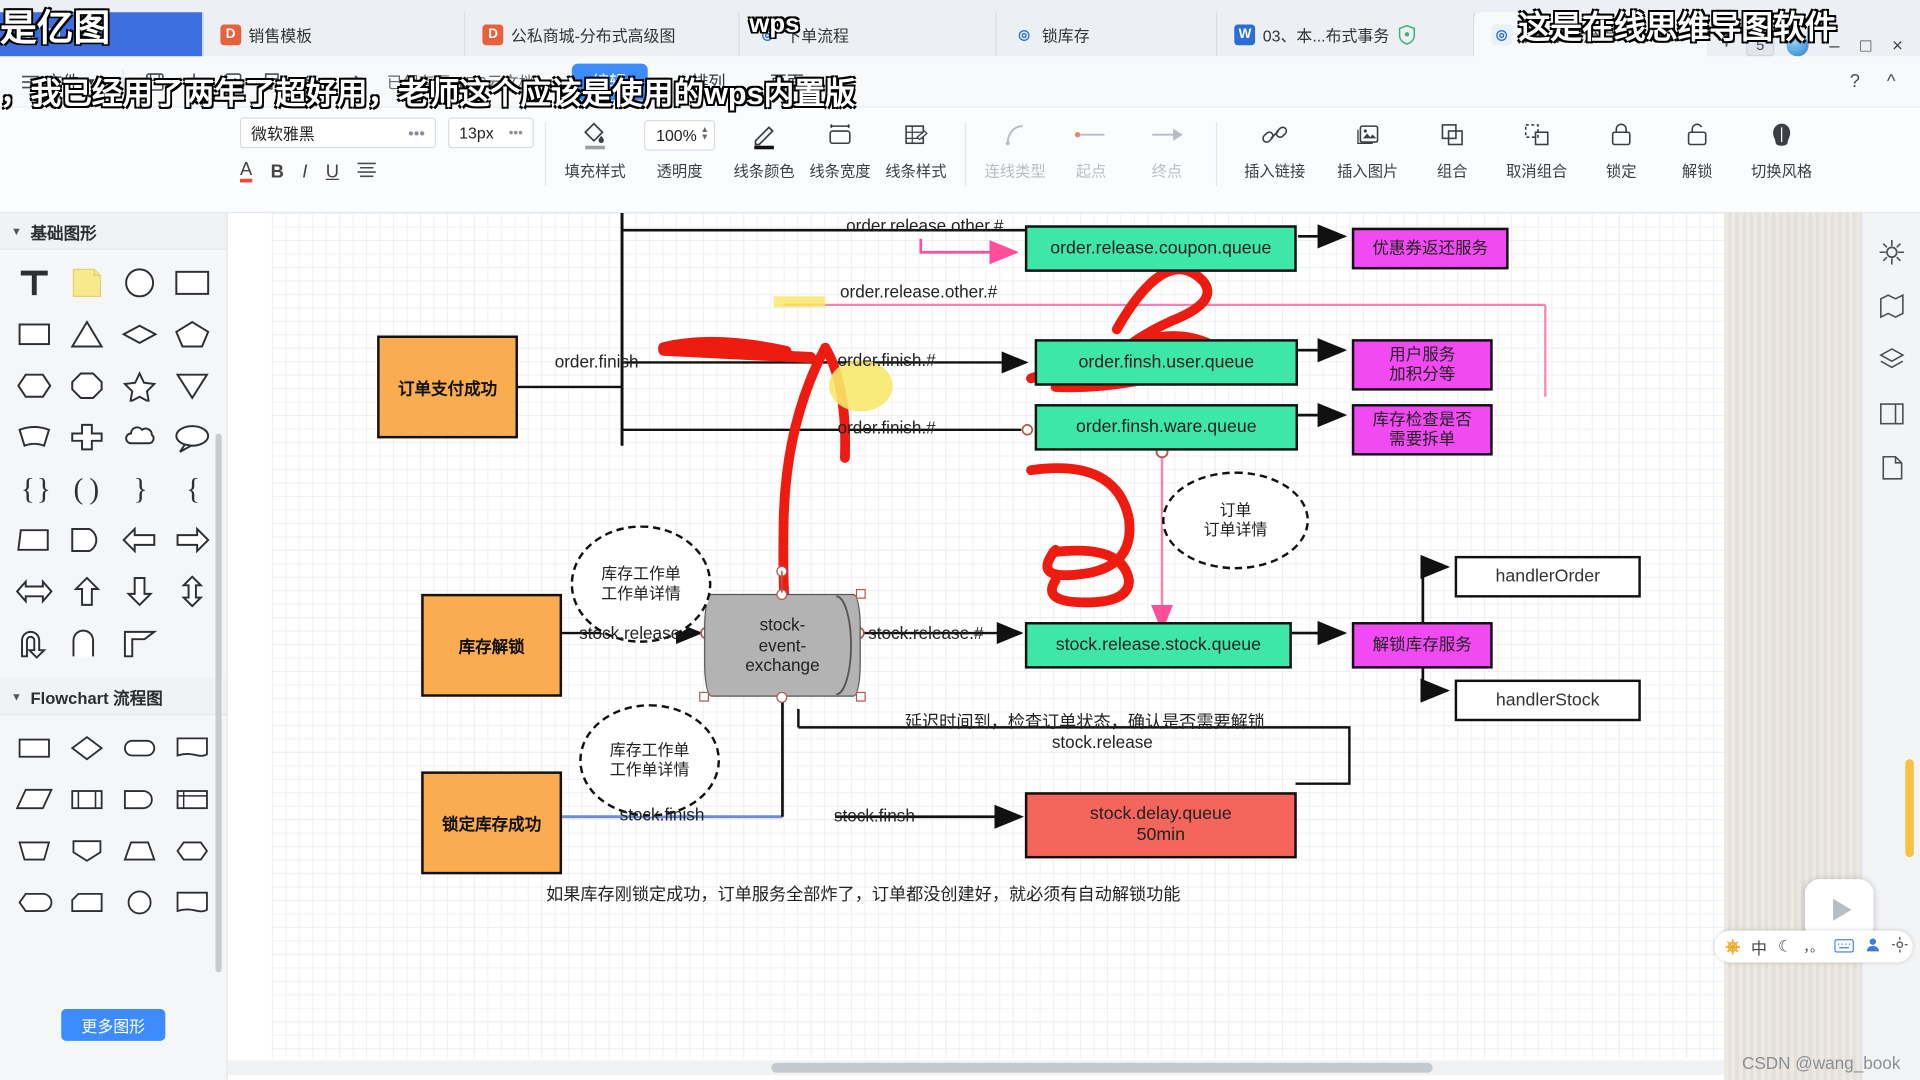 The width and height of the screenshot is (1920, 1080). Describe the element at coordinates (1160, 248) in the screenshot. I see `node-queue-release-coupon: order.release.coupon.queue` at that location.